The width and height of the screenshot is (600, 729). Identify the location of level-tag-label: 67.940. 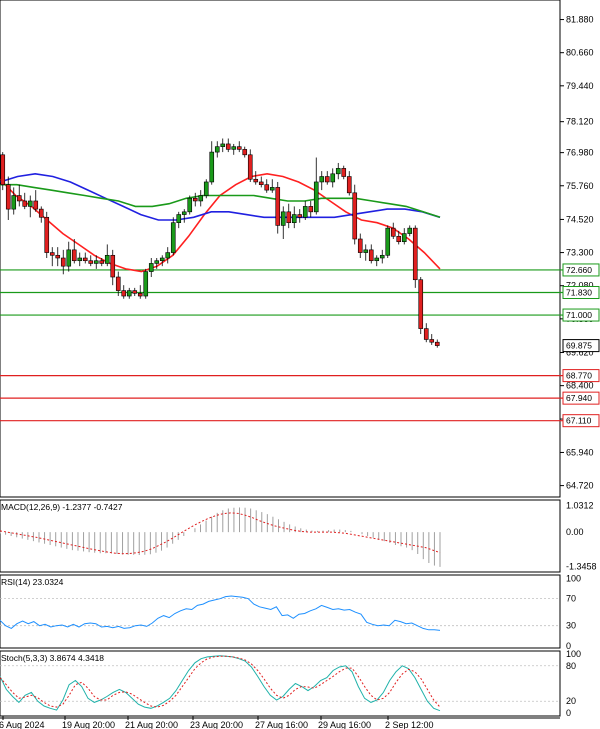
(579, 398).